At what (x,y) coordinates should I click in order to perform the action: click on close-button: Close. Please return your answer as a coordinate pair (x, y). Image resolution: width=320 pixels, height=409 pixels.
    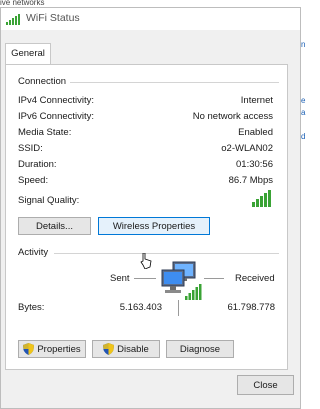
    Looking at the image, I should click on (265, 385).